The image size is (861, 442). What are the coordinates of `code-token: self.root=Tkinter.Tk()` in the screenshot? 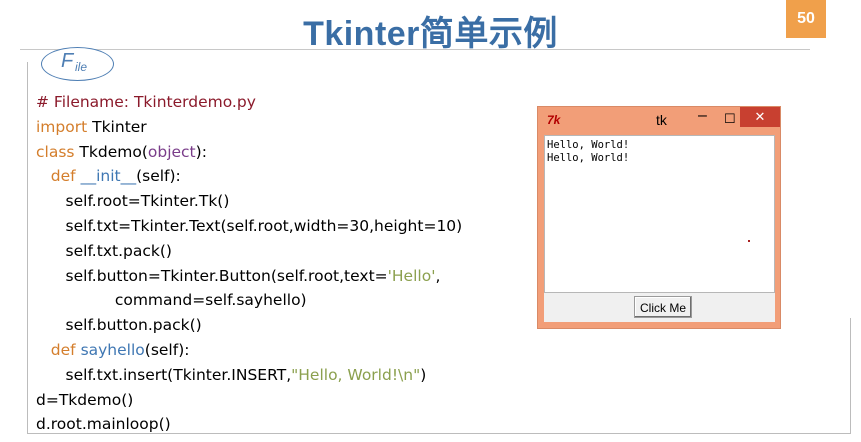 It's located at (133, 201).